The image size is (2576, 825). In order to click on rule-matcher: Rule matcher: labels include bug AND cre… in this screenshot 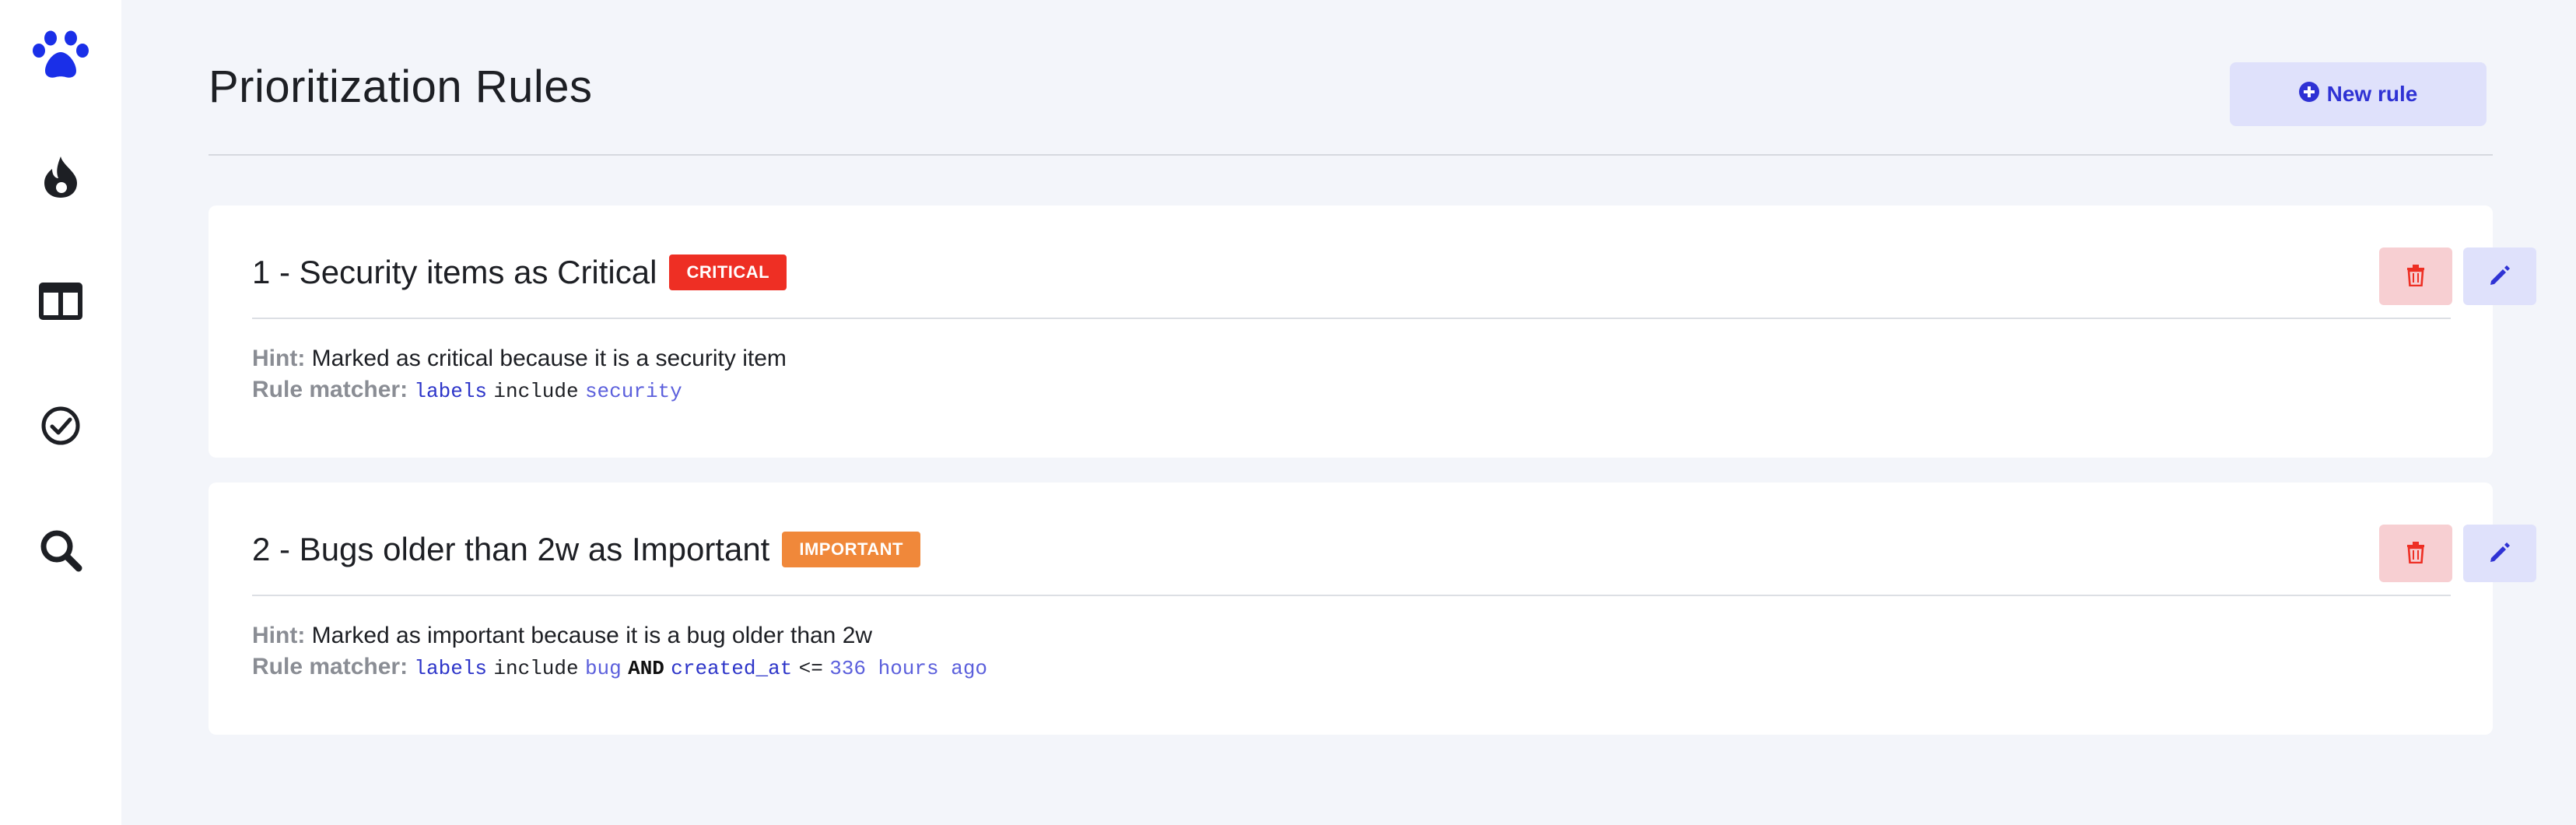, I will do `click(619, 667)`.